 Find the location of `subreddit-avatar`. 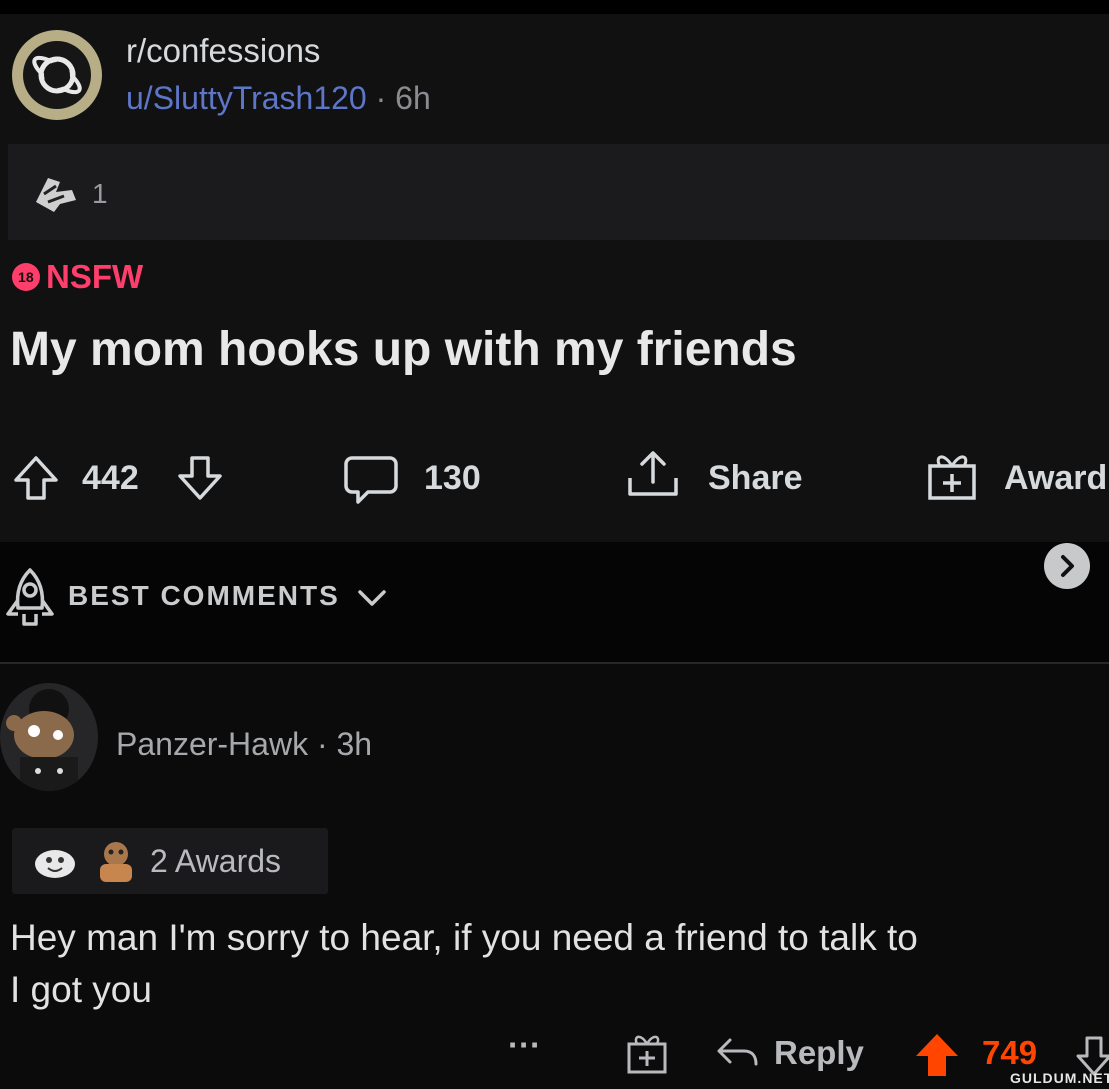

subreddit-avatar is located at coordinates (57, 75).